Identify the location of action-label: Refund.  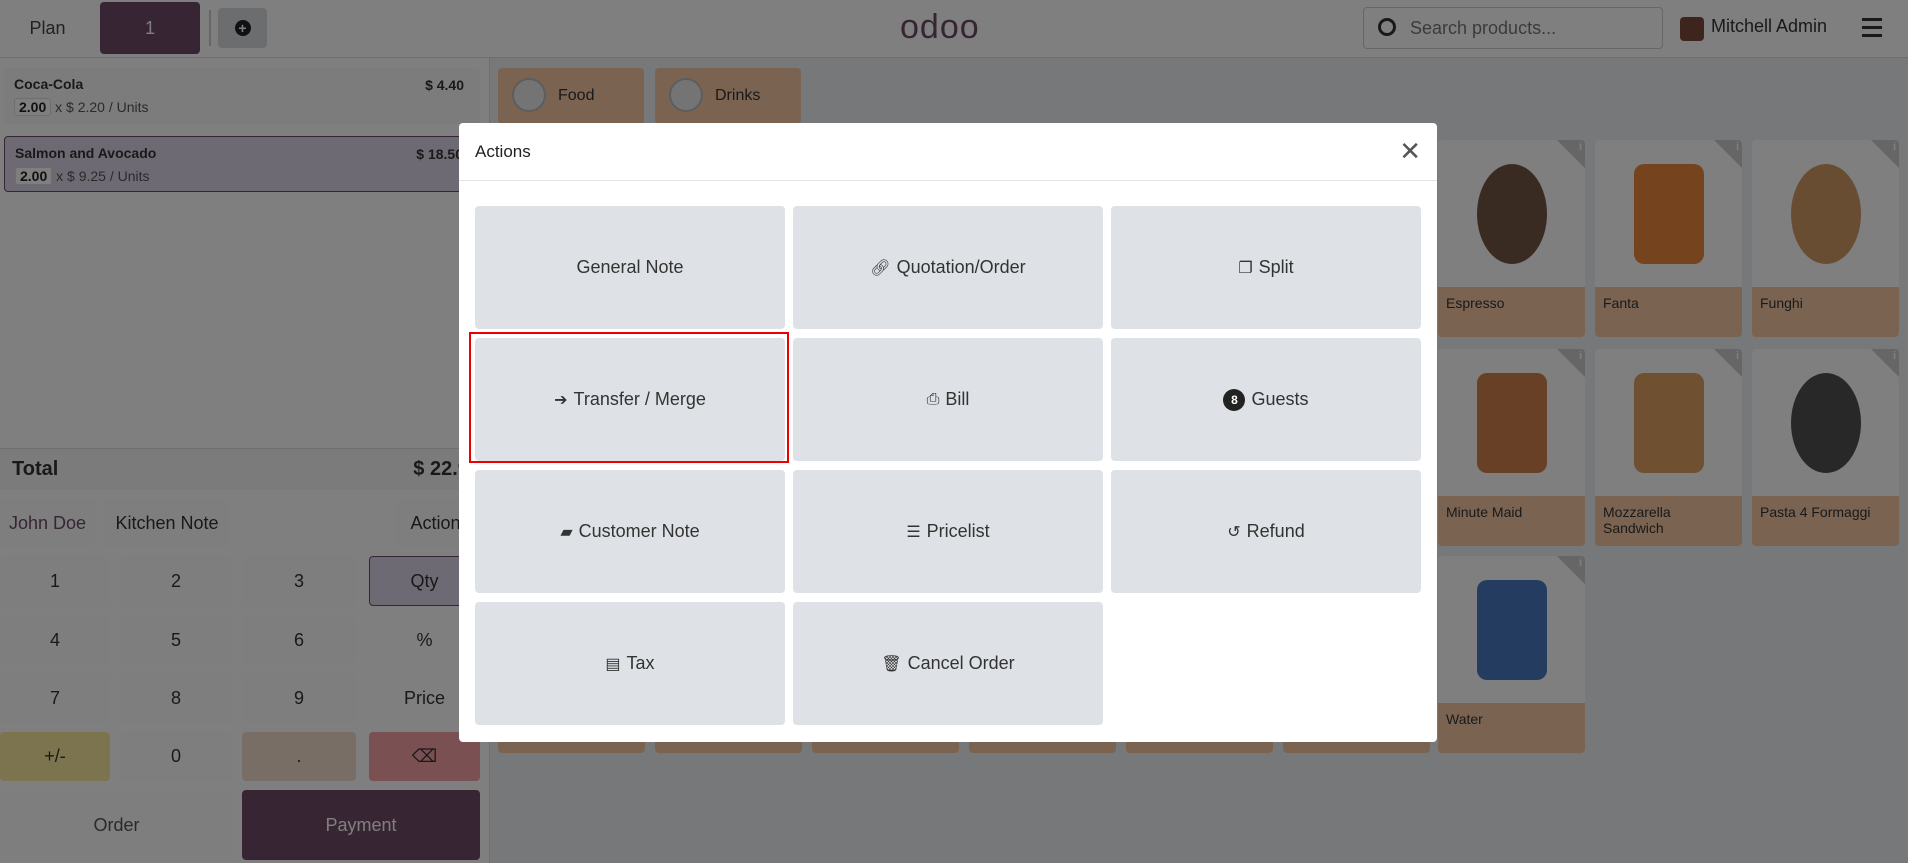
(1275, 531).